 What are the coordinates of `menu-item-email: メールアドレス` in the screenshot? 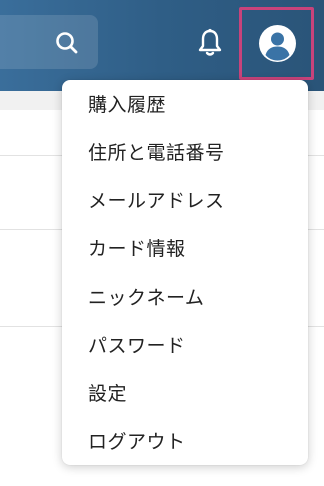 It's located at (185, 199).